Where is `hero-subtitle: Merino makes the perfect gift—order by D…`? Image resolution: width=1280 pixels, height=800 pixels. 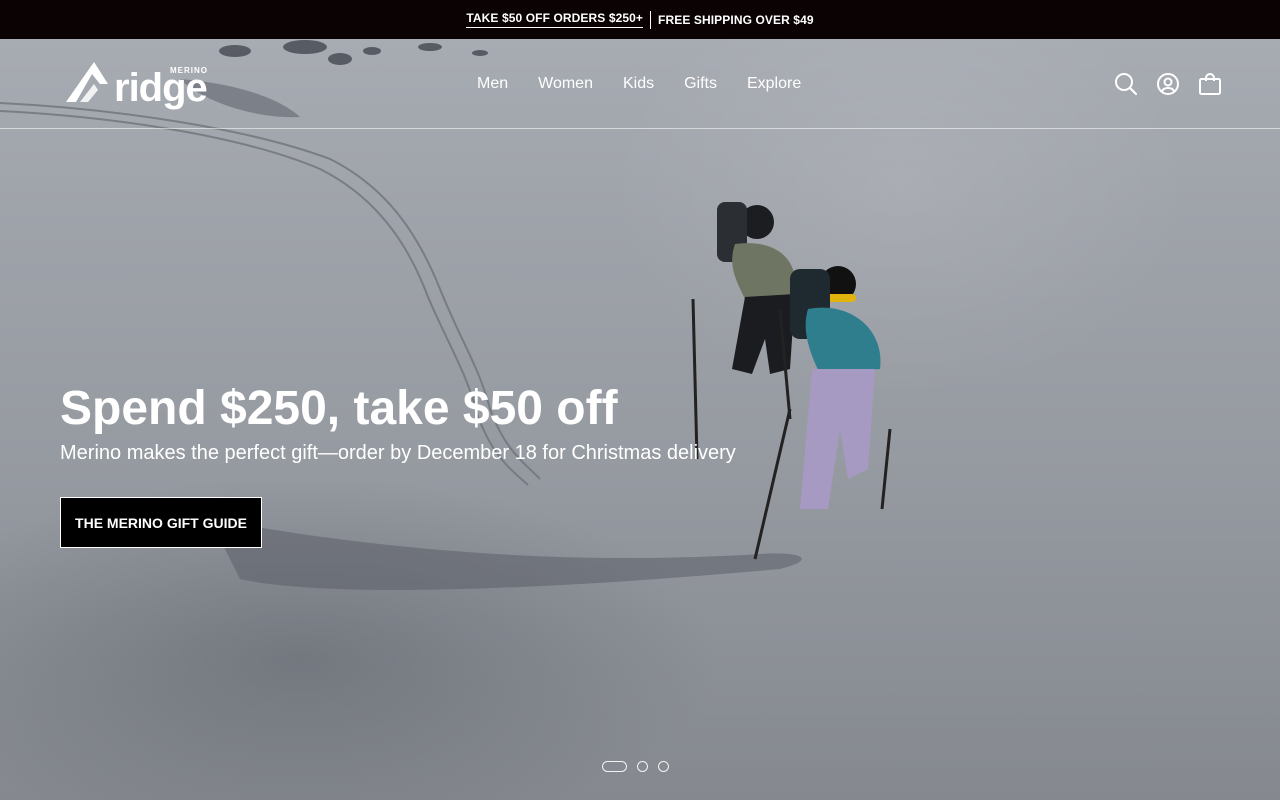 hero-subtitle: Merino makes the perfect gift—order by D… is located at coordinates (398, 453).